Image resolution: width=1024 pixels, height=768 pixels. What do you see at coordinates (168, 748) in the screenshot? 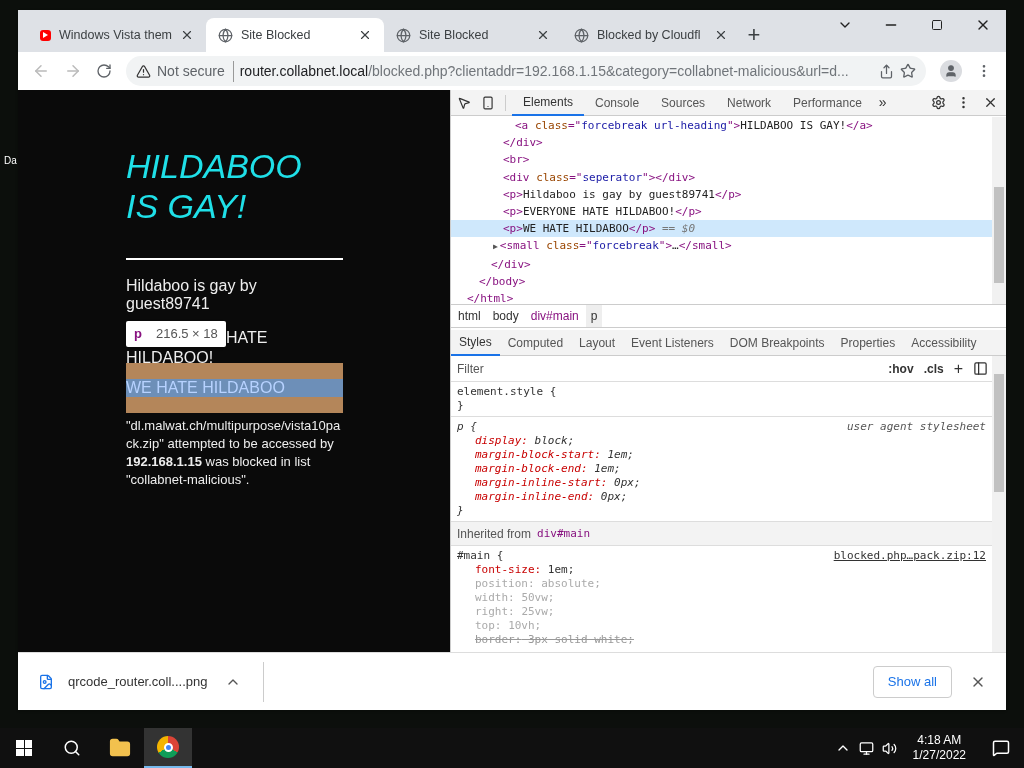
I see `chrome-taskbar-icon` at bounding box center [168, 748].